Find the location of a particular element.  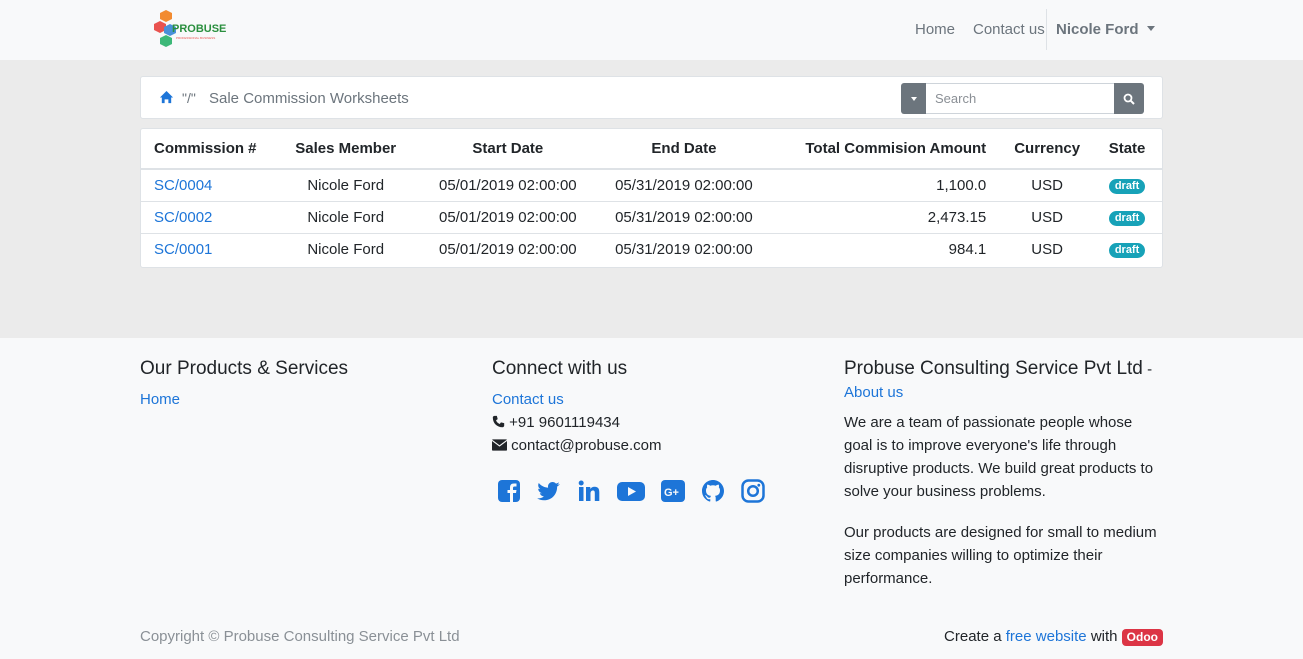

free-website-link: free website is located at coordinates (1046, 636).